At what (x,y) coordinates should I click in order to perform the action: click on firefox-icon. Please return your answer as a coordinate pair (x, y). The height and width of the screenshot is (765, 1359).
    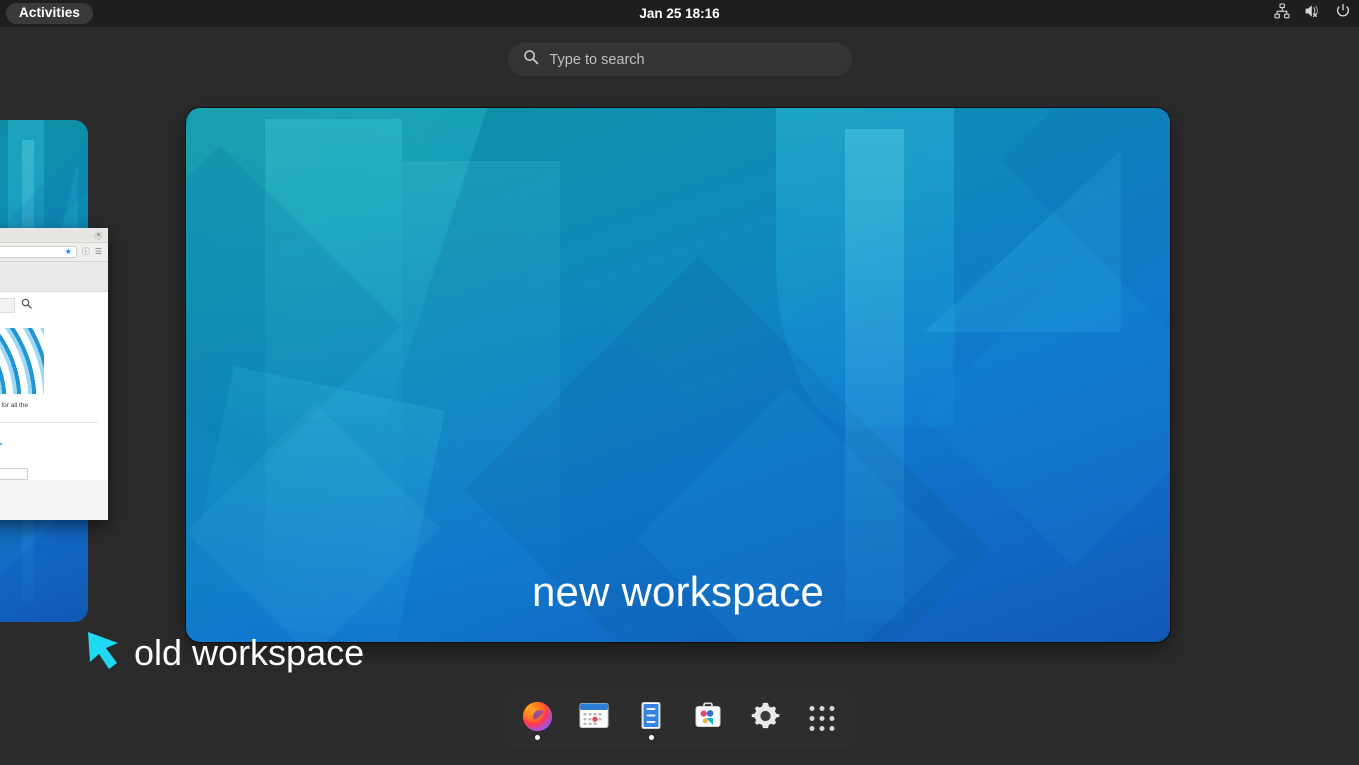
    Looking at the image, I should click on (537, 718).